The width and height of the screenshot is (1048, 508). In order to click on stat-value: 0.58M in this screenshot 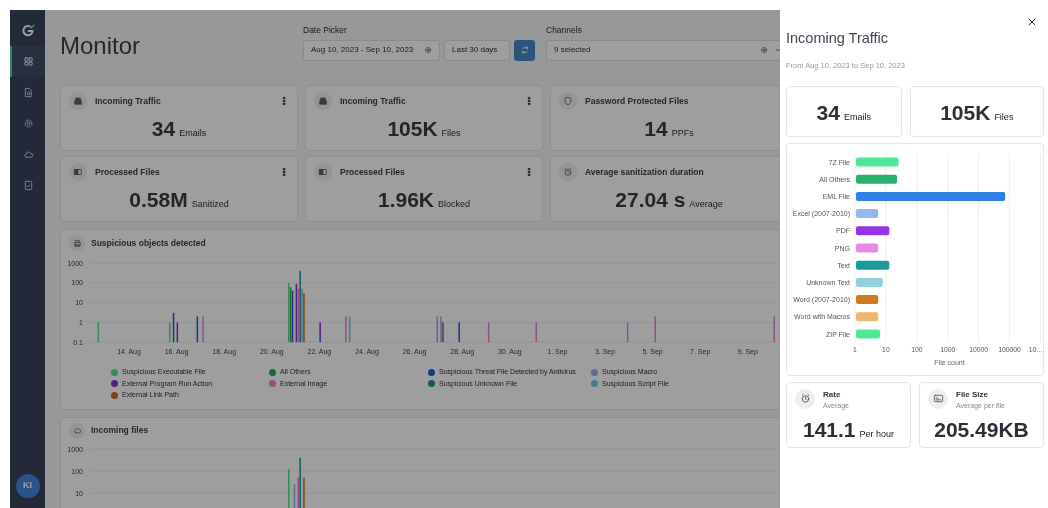, I will do `click(158, 199)`.